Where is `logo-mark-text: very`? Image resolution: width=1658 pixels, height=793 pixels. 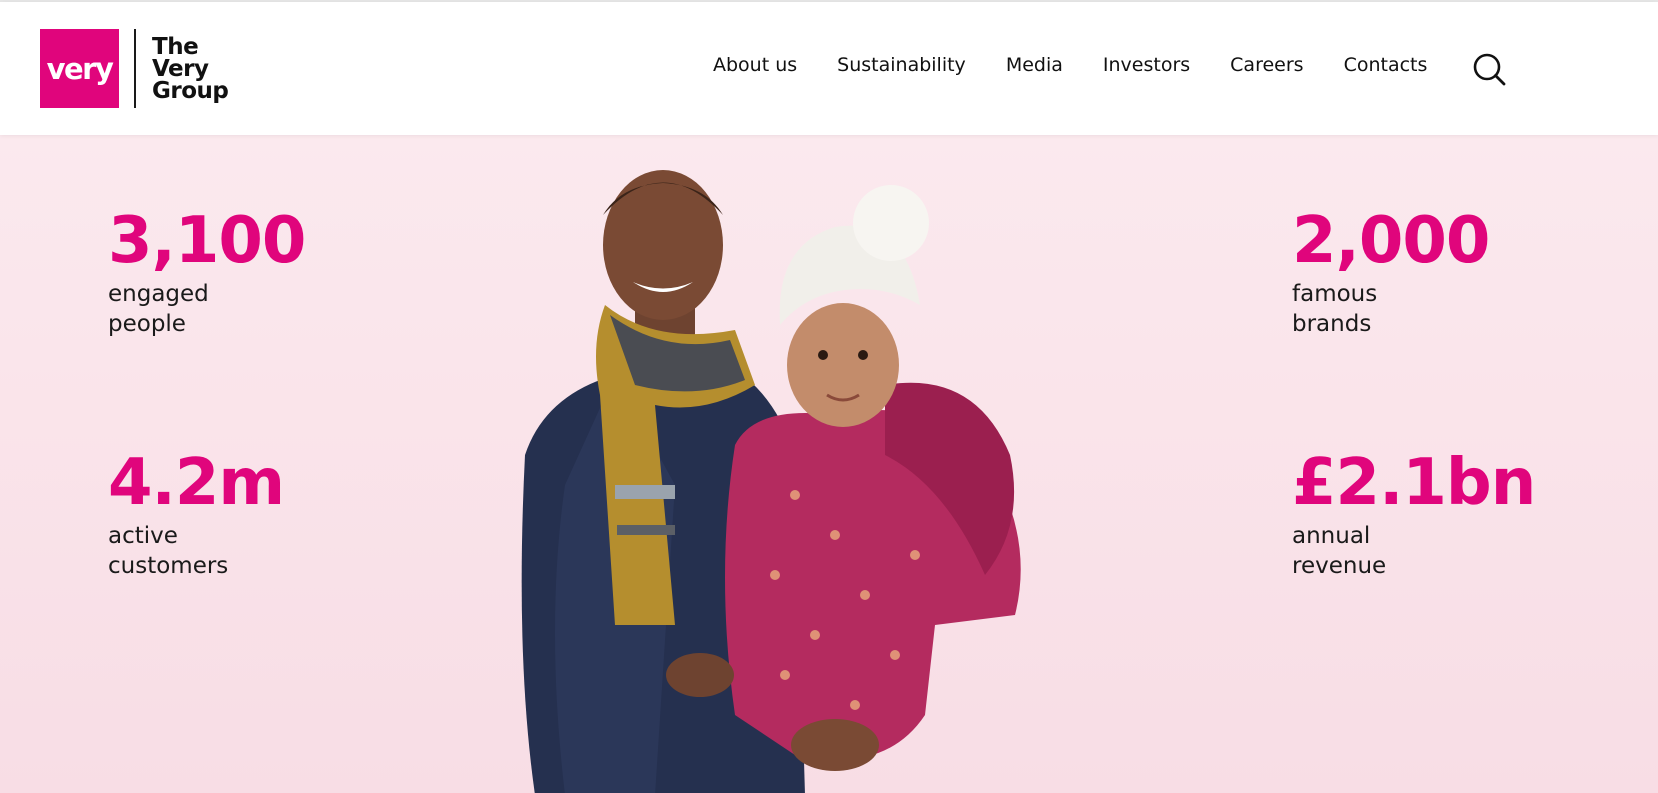
logo-mark-text: very is located at coordinates (80, 68).